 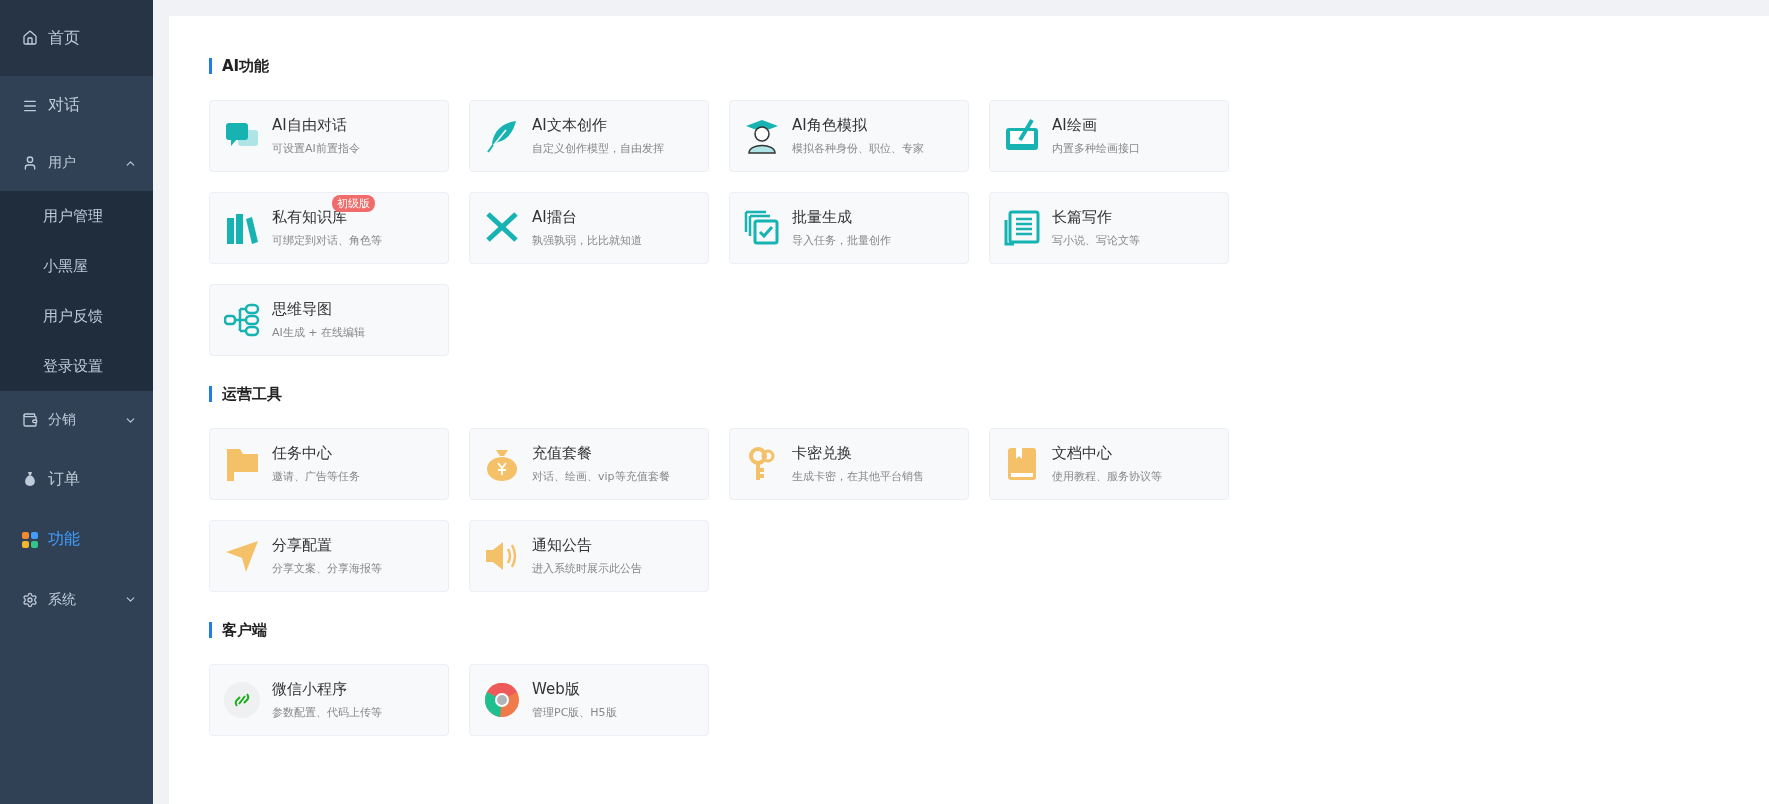 What do you see at coordinates (569, 125) in the screenshot?
I see `card-title: AI文本创作` at bounding box center [569, 125].